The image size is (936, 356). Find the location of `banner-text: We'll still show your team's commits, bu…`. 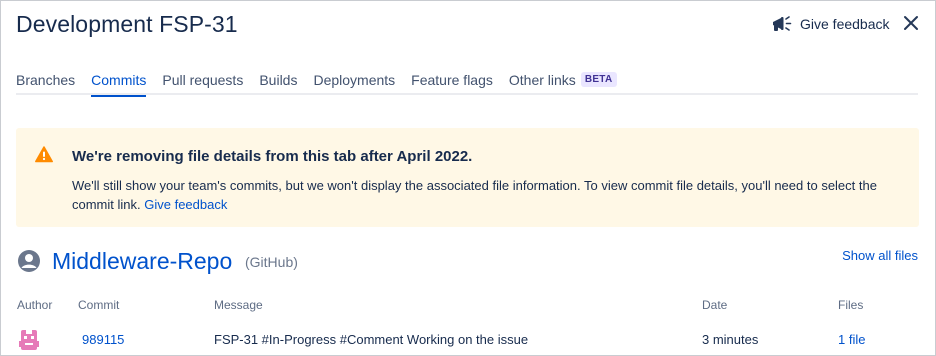

banner-text: We'll still show your team's commits, bu… is located at coordinates (487, 195).